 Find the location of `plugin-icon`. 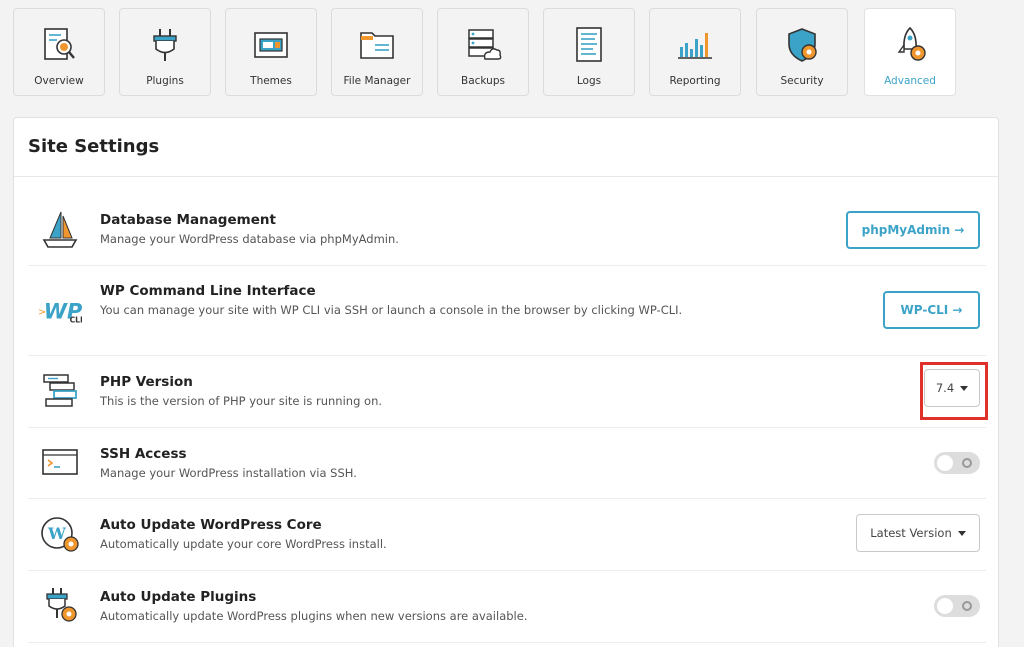

plugin-icon is located at coordinates (165, 45).